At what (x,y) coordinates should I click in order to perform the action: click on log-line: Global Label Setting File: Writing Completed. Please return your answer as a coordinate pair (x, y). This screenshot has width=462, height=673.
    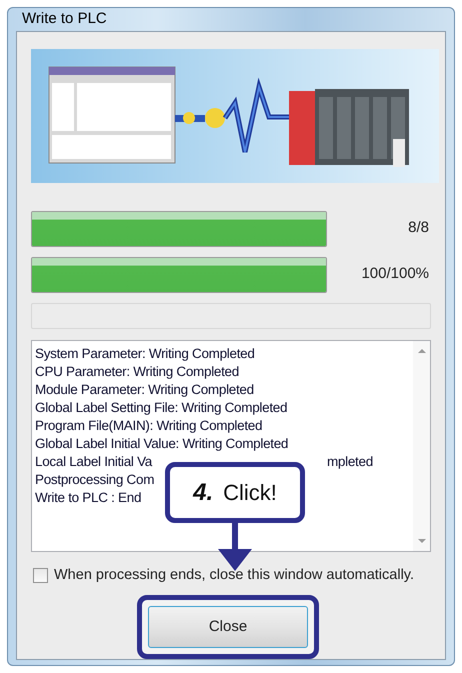
    Looking at the image, I should click on (161, 407).